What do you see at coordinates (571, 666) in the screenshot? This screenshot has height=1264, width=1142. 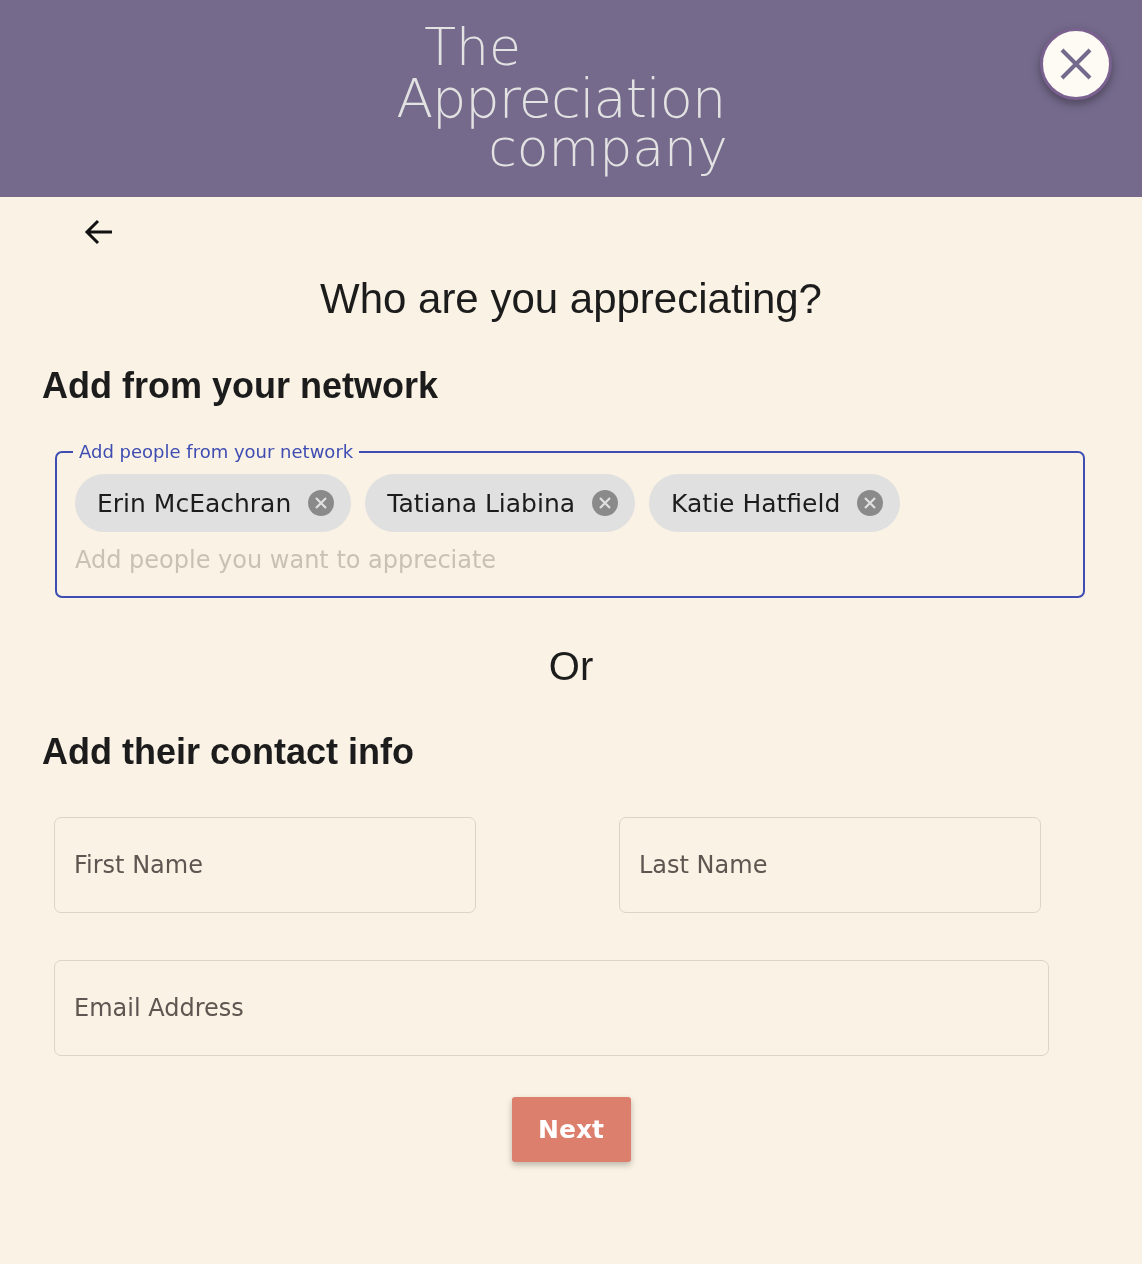 I see `separator-text: Or` at bounding box center [571, 666].